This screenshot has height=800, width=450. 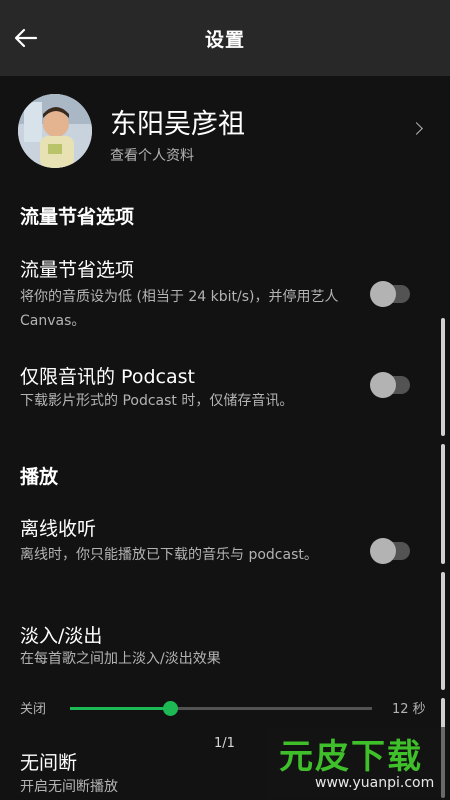 I want to click on offline-mode-toggle, so click(x=390, y=551).